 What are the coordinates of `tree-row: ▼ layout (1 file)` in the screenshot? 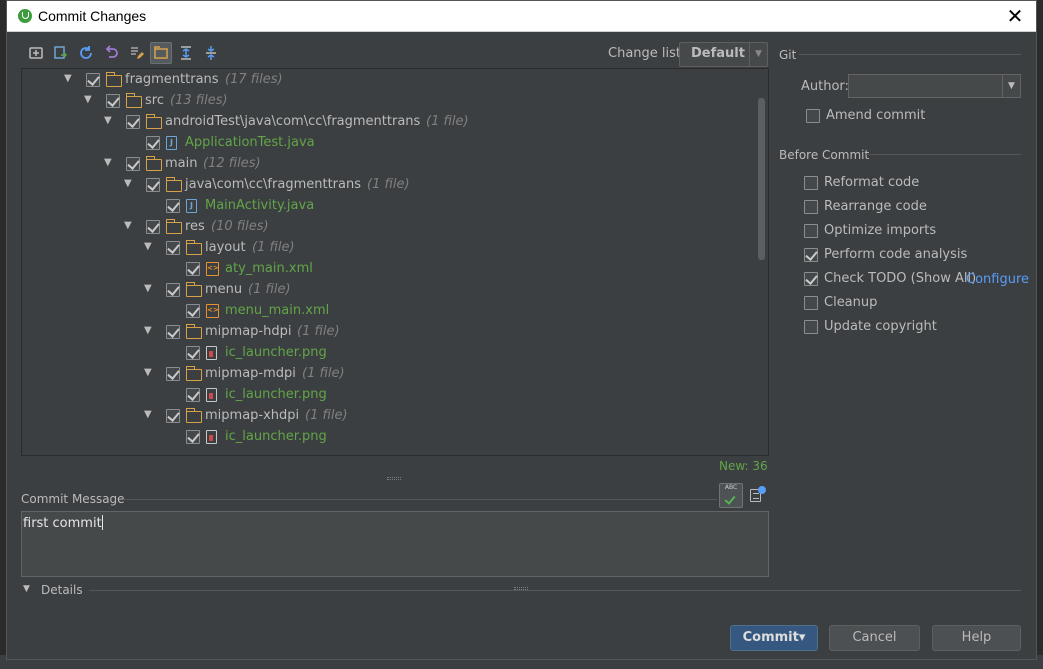 It's located at (387, 249).